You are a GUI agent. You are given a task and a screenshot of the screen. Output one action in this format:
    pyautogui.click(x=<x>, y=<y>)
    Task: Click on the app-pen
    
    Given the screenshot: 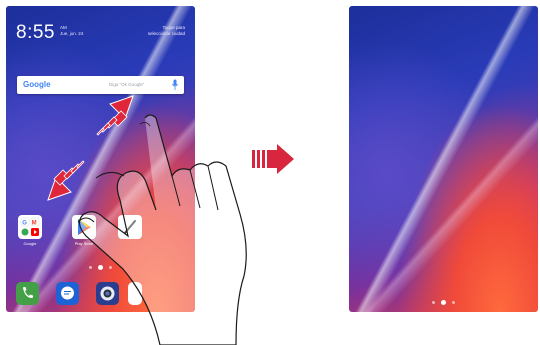 What is the action you would take?
    pyautogui.click(x=131, y=228)
    